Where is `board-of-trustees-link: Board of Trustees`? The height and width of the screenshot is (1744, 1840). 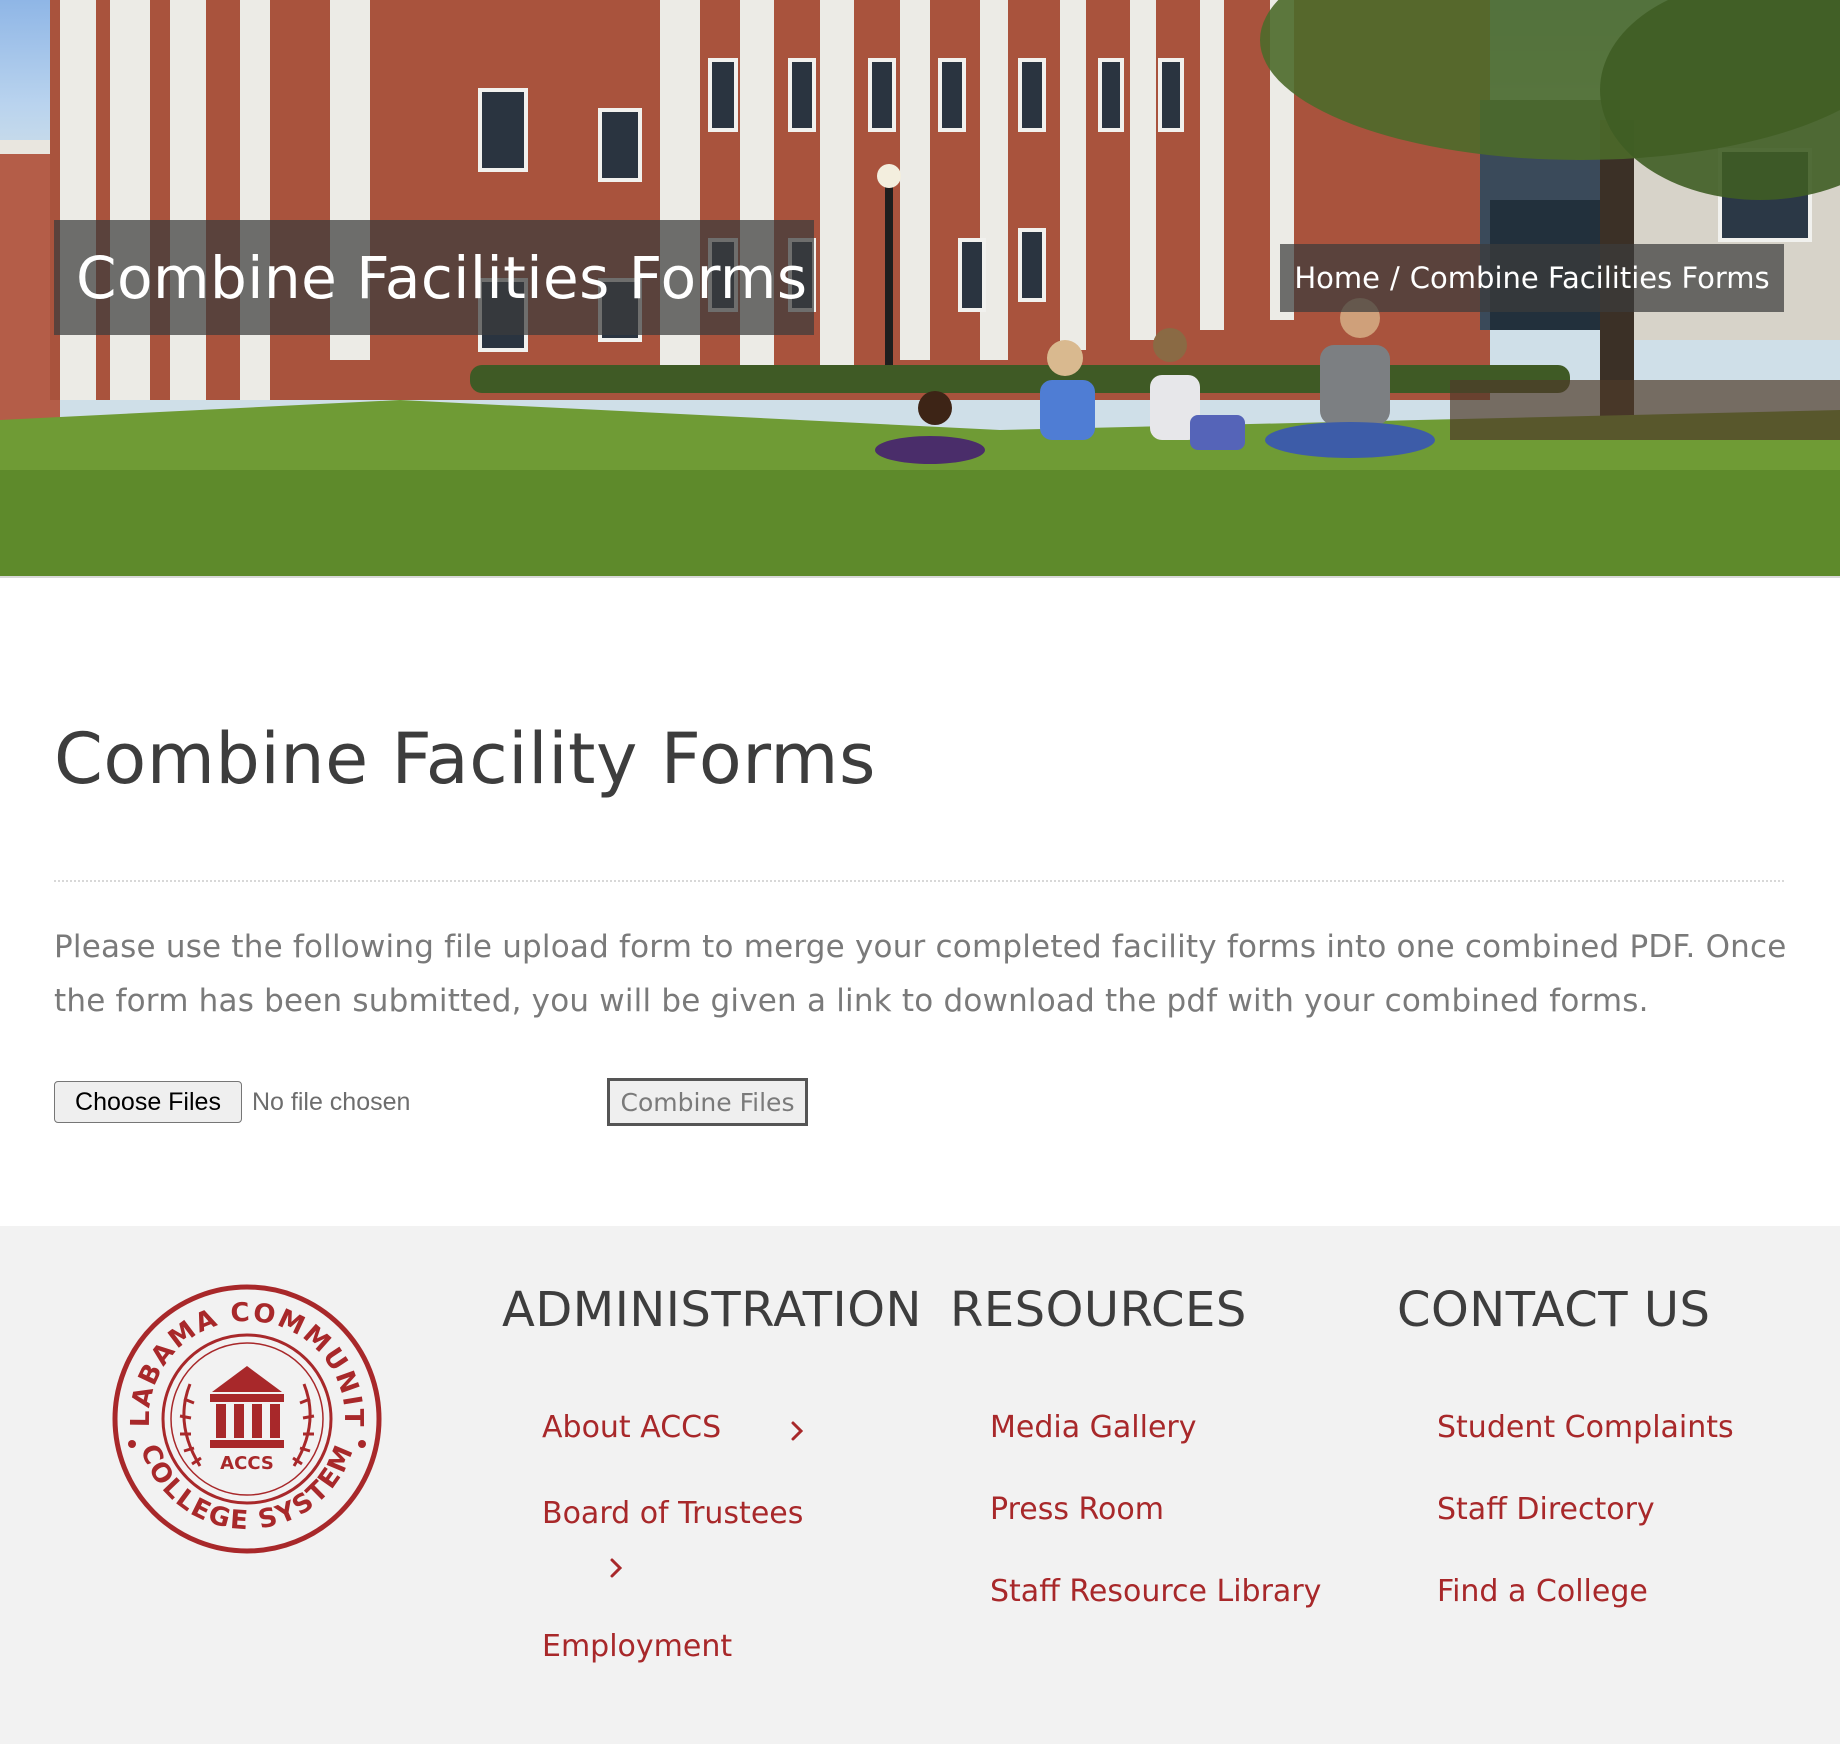 board-of-trustees-link: Board of Trustees is located at coordinates (672, 1513).